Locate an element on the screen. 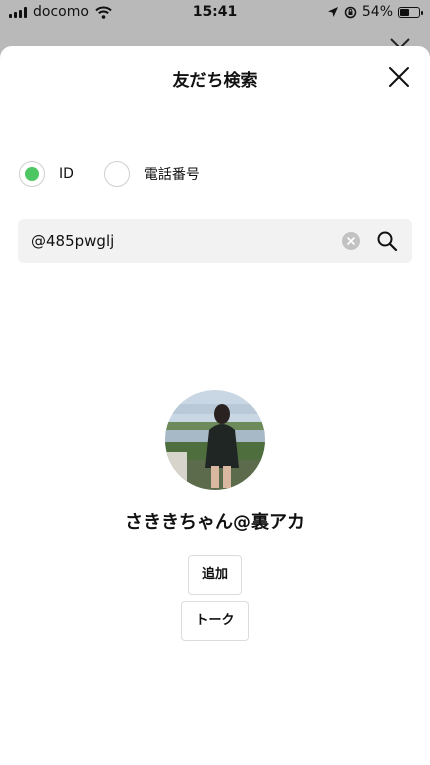 Image resolution: width=430 pixels, height=765 pixels. close-icon is located at coordinates (399, 77).